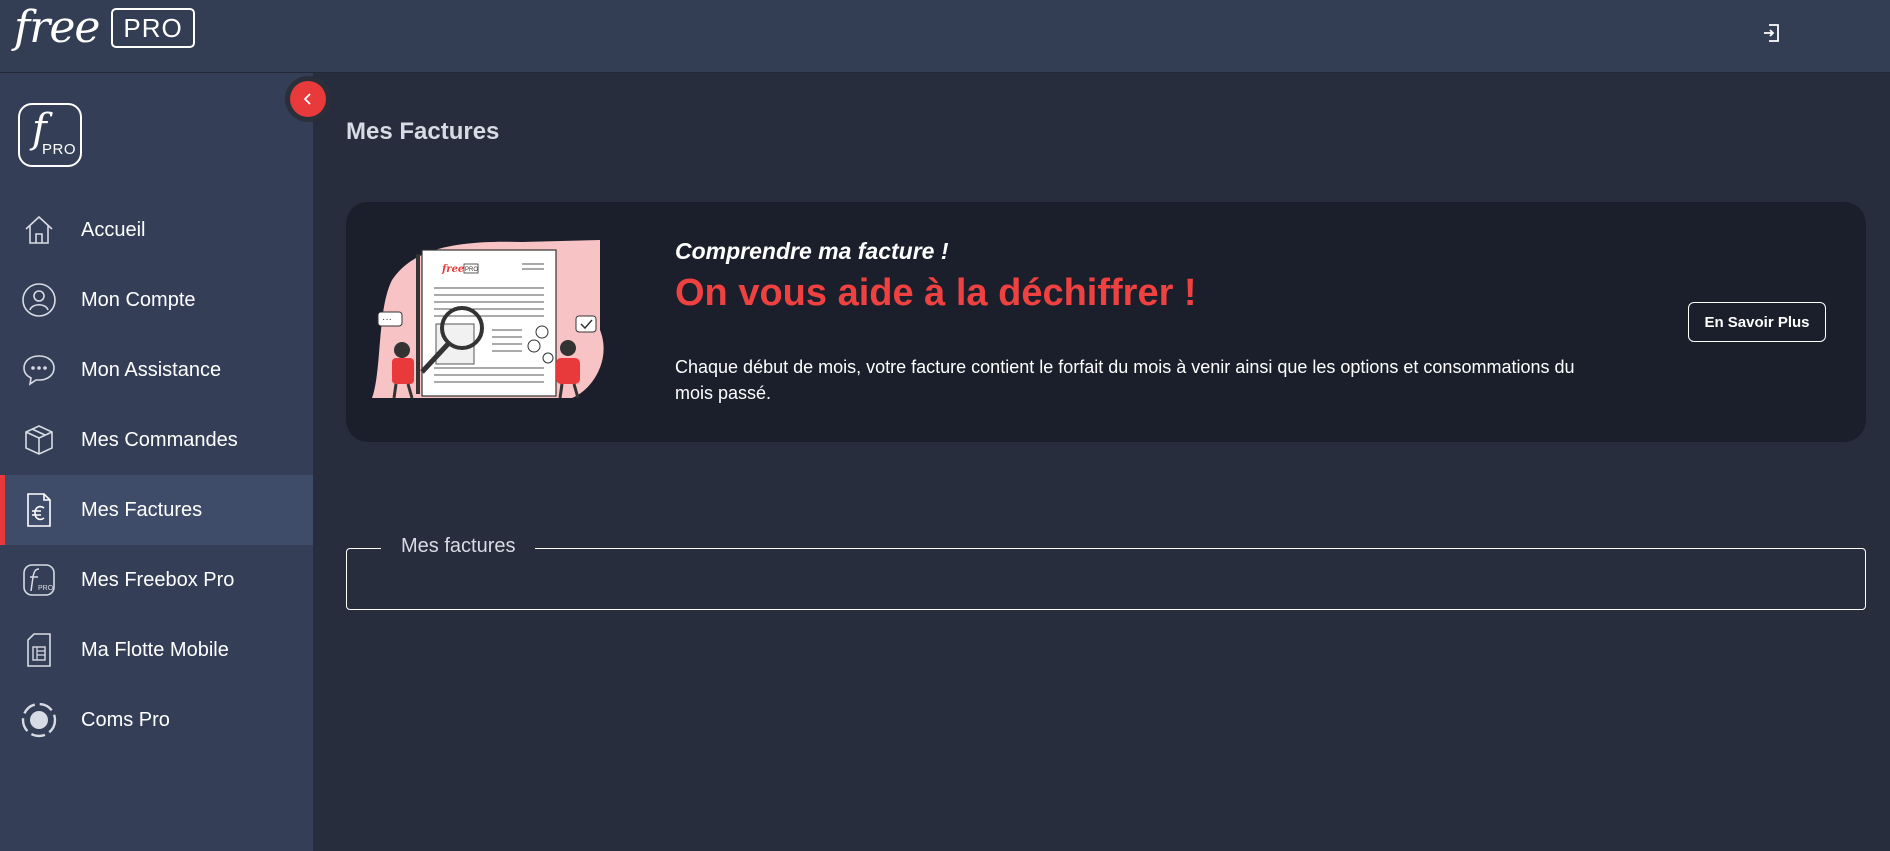 This screenshot has height=851, width=1890. Describe the element at coordinates (39, 580) in the screenshot. I see `freebox-pro-icon: PRO` at that location.